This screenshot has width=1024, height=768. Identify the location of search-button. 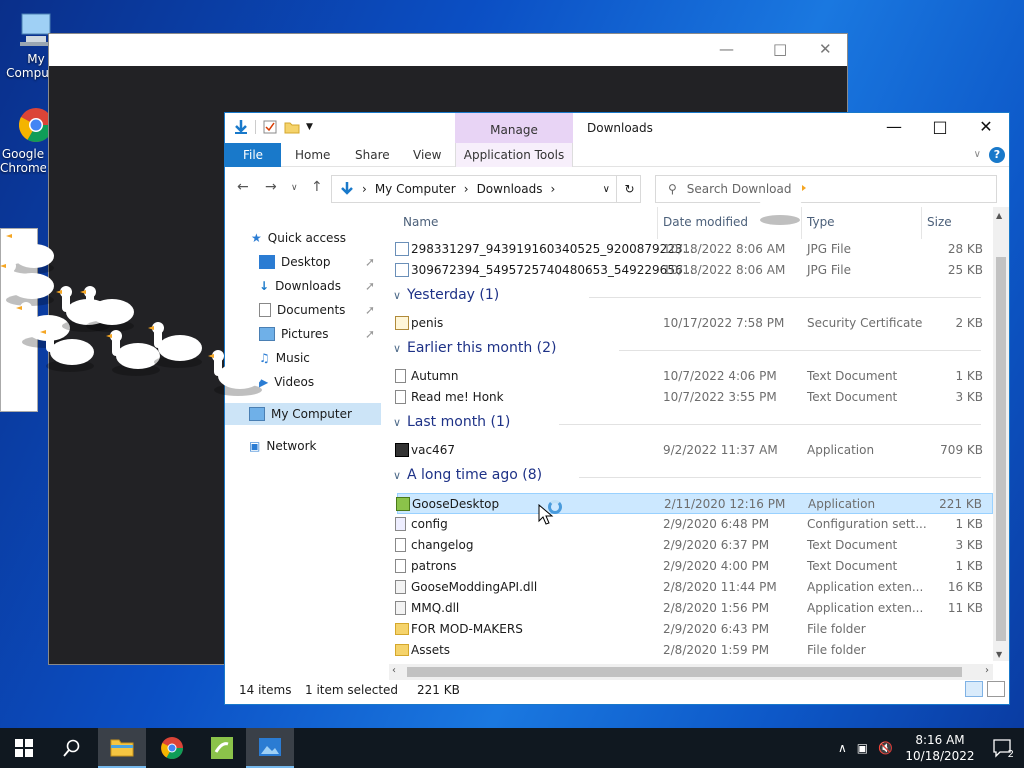
(72, 748).